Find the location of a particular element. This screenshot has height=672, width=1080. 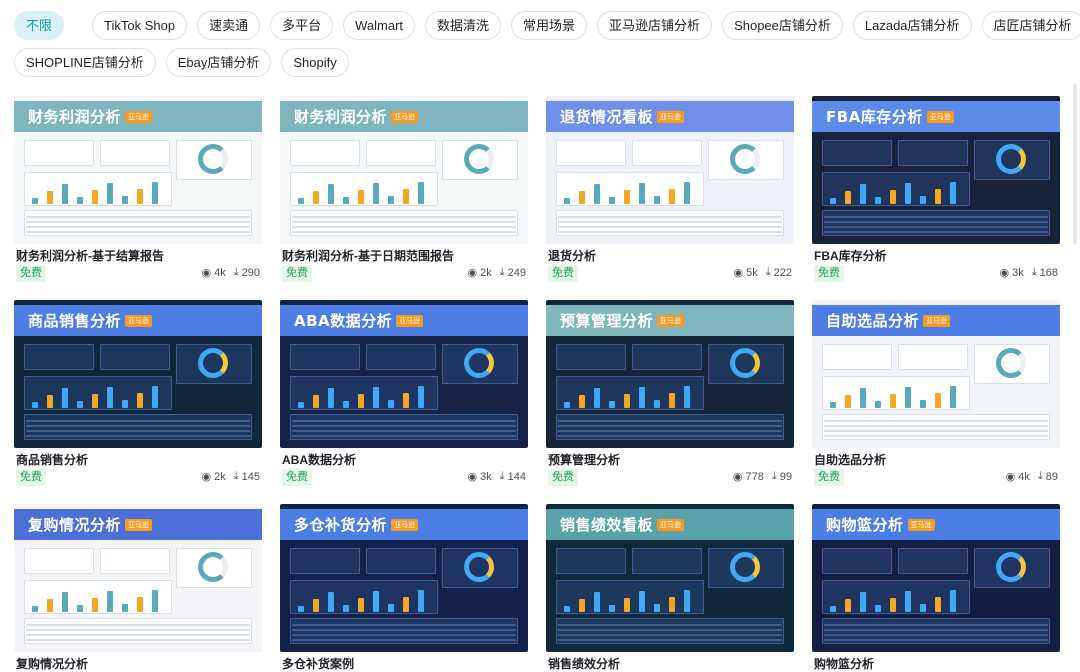

card-title: 复购情况分析 is located at coordinates (52, 663).